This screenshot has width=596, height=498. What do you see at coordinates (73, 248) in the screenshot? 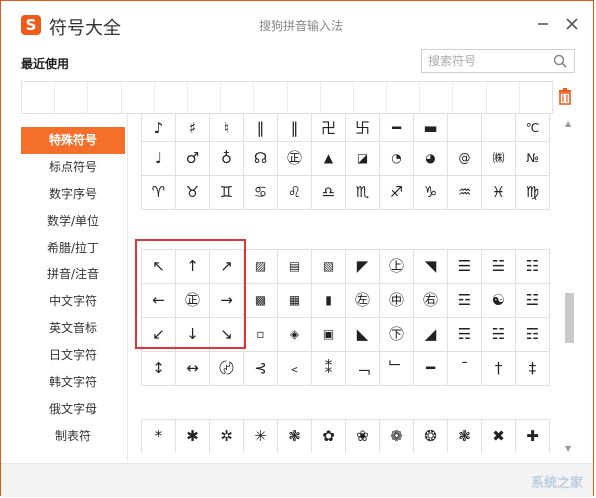
I see `sidebar-item-greek: 希腊/拉丁` at bounding box center [73, 248].